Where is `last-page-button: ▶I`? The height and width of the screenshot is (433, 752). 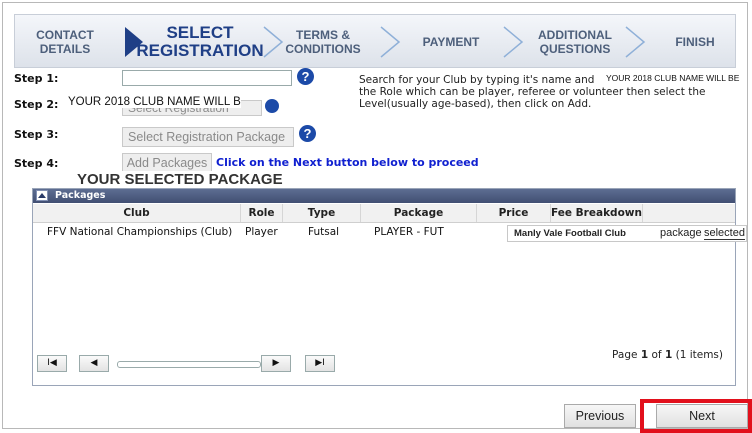
last-page-button: ▶I is located at coordinates (320, 363).